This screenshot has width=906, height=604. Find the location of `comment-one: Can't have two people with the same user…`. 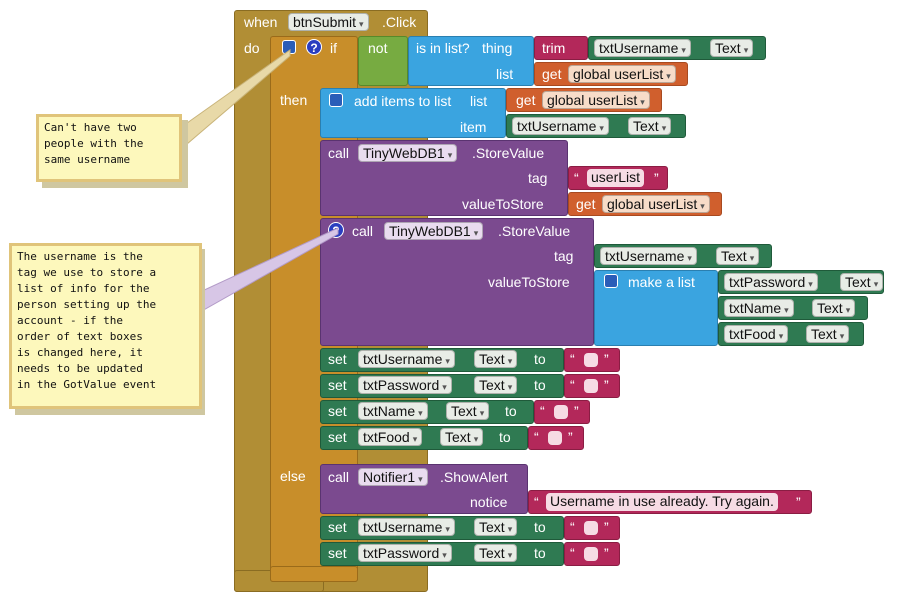

comment-one: Can't have two people with the same user… is located at coordinates (109, 148).